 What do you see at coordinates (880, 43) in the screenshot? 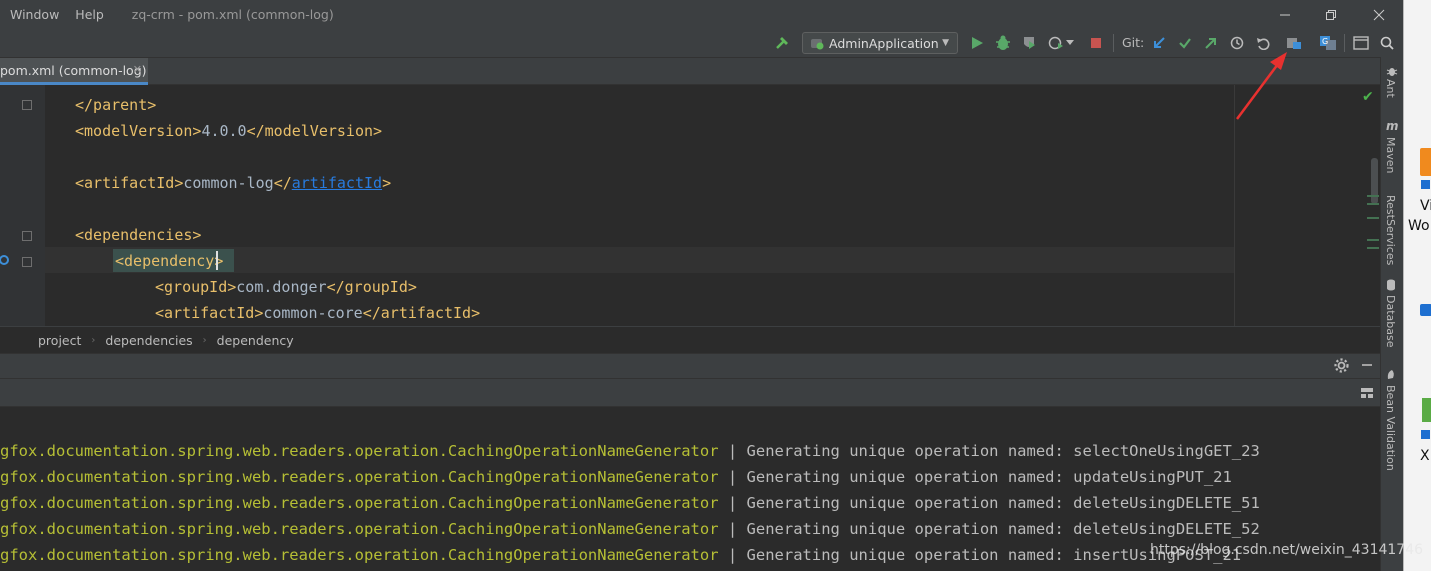
I see `run-configuration-select: AdminApplication ▼` at bounding box center [880, 43].